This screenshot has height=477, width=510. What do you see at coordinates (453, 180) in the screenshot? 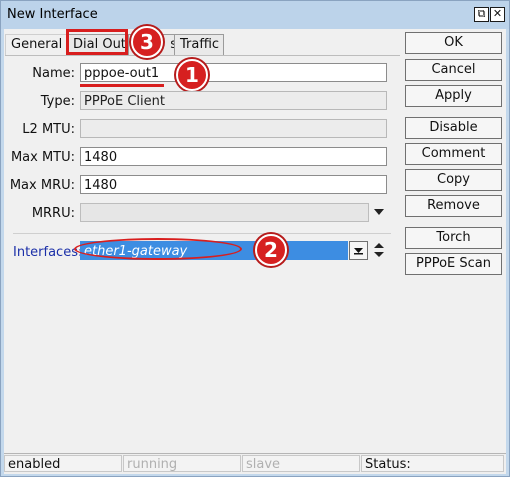
I see `copy-button: Copy` at bounding box center [453, 180].